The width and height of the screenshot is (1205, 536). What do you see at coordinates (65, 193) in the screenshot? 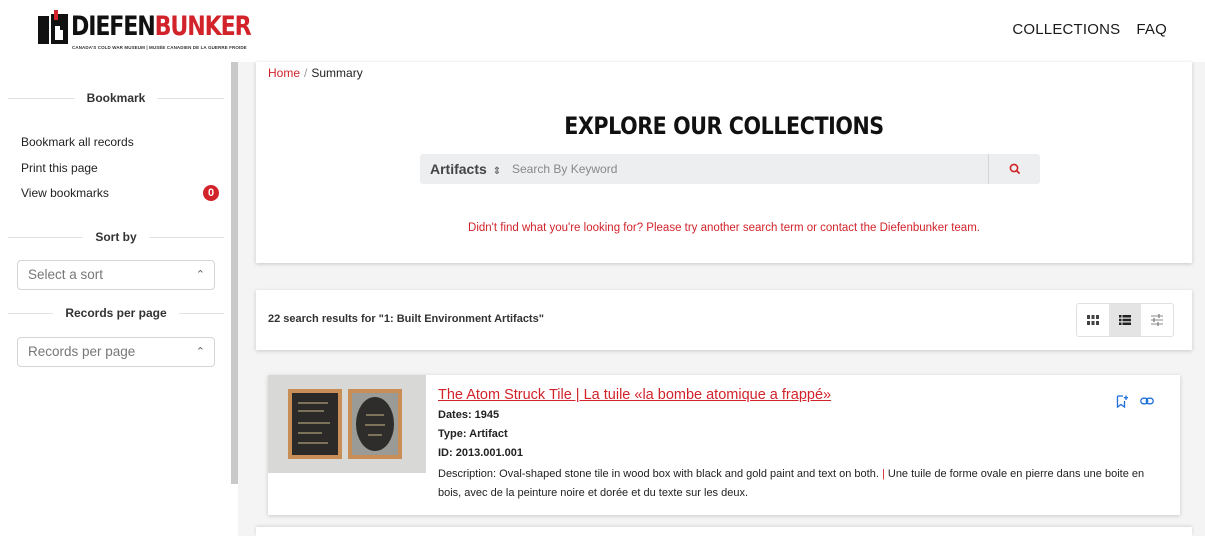
I see `view-bookmarks-link: View bookmarks` at bounding box center [65, 193].